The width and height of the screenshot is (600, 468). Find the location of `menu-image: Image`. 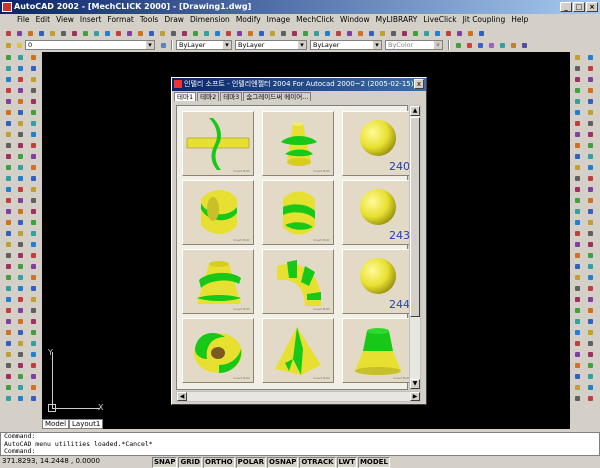

menu-image: Image is located at coordinates (279, 20).